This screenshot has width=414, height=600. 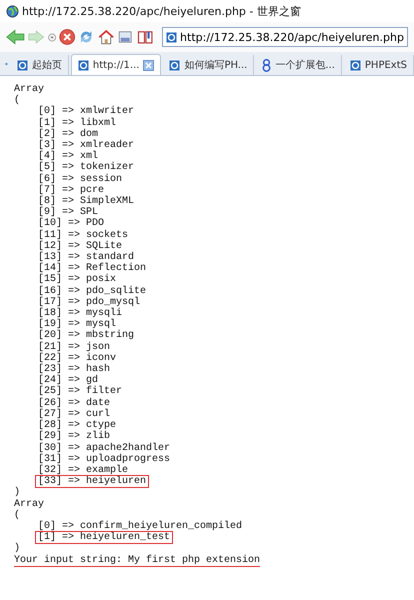 I want to click on array-entry: [11] => sockets, so click(x=83, y=235).